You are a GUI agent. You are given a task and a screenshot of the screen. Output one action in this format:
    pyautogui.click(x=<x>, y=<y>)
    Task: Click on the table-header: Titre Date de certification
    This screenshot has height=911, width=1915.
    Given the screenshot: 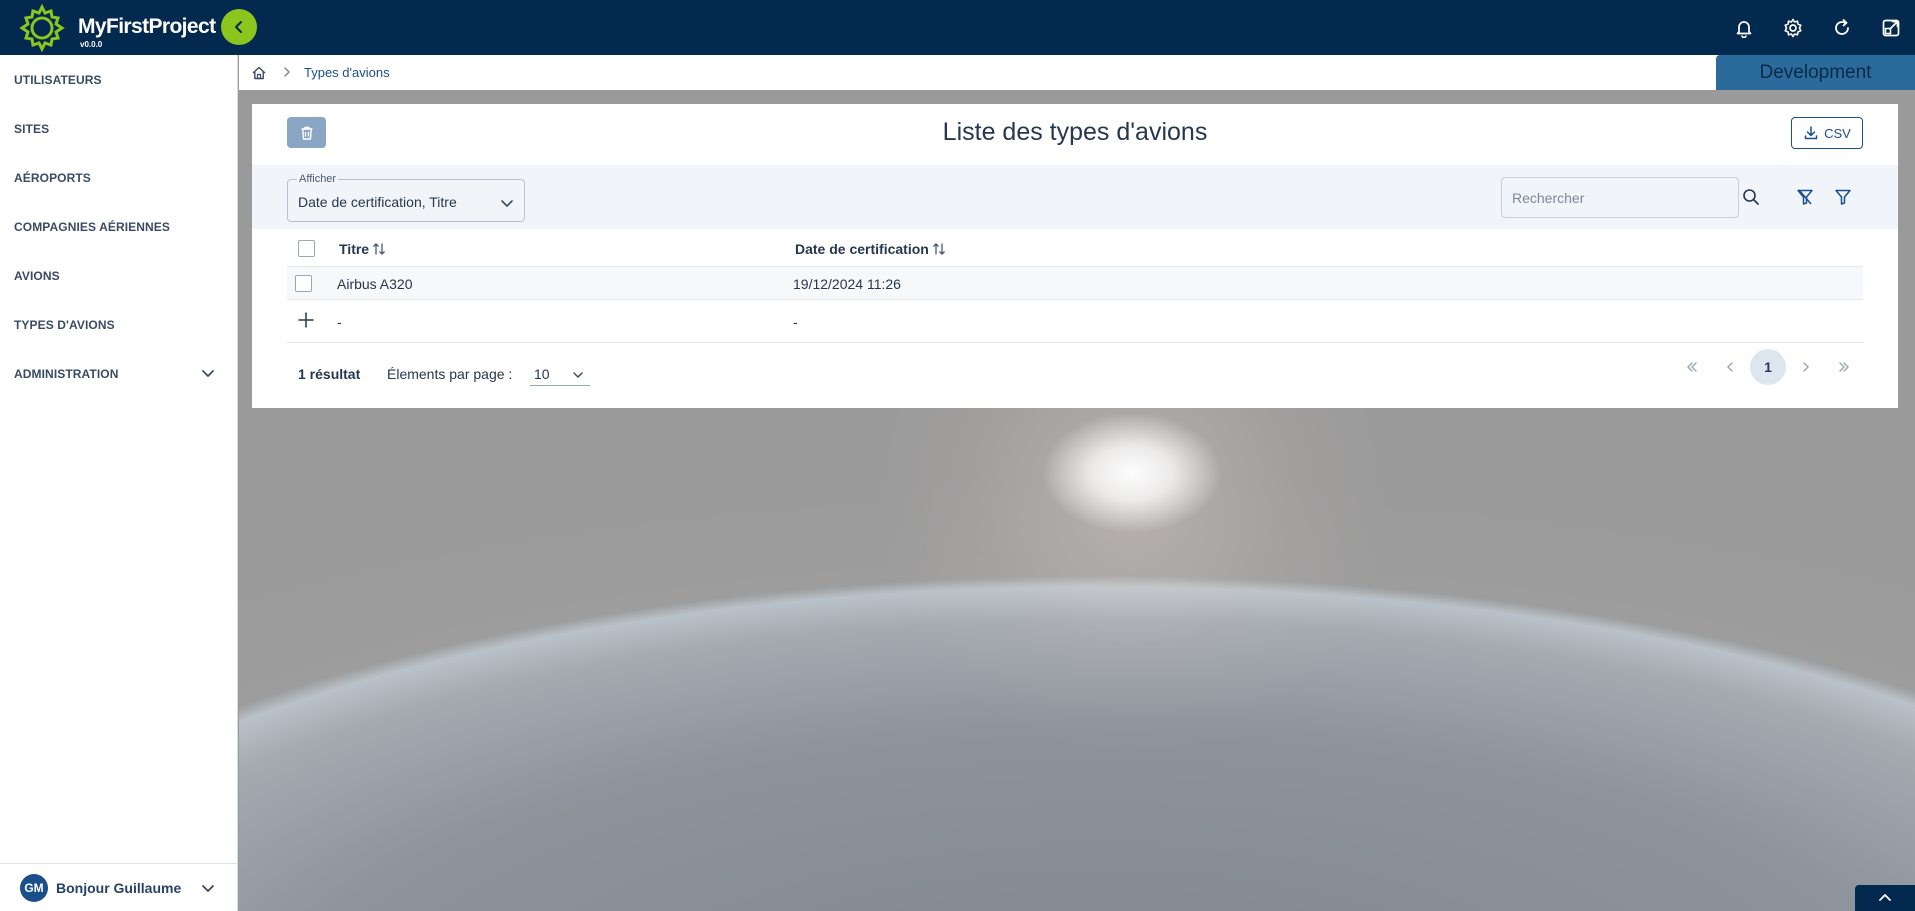 What is the action you would take?
    pyautogui.click(x=1075, y=248)
    